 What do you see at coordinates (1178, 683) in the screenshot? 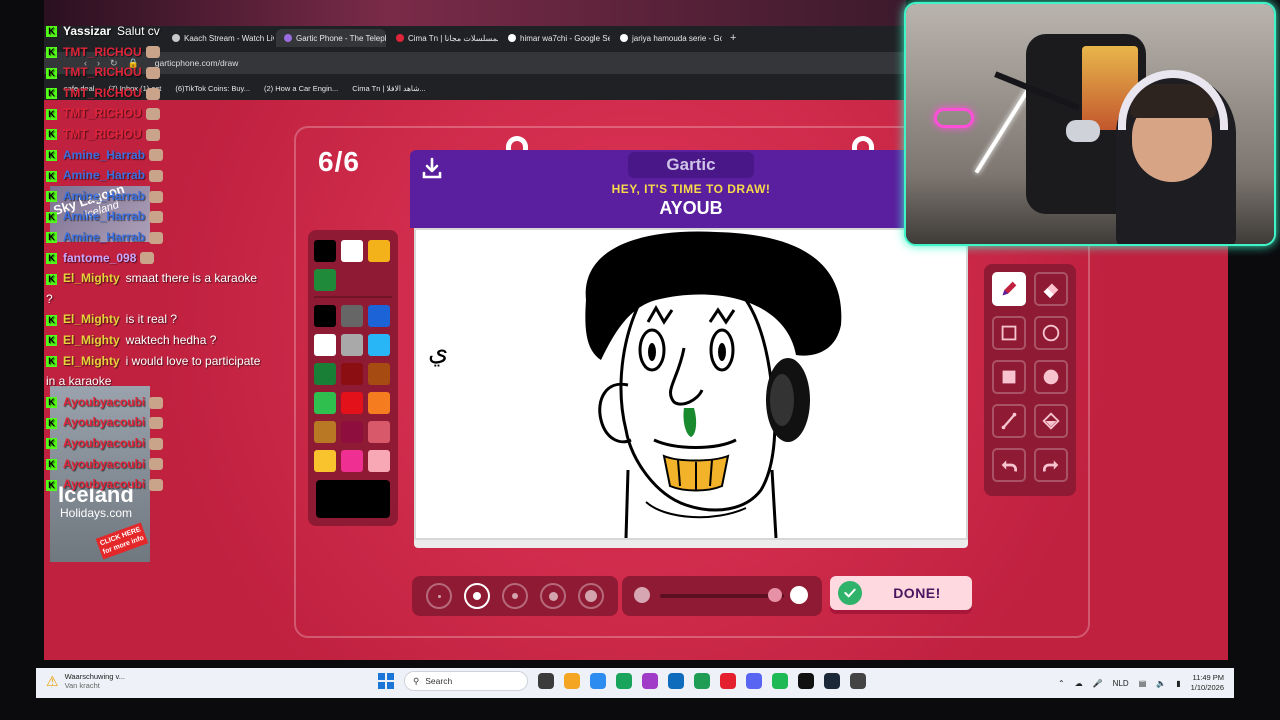
I see `battery-icon: ▮` at bounding box center [1178, 683].